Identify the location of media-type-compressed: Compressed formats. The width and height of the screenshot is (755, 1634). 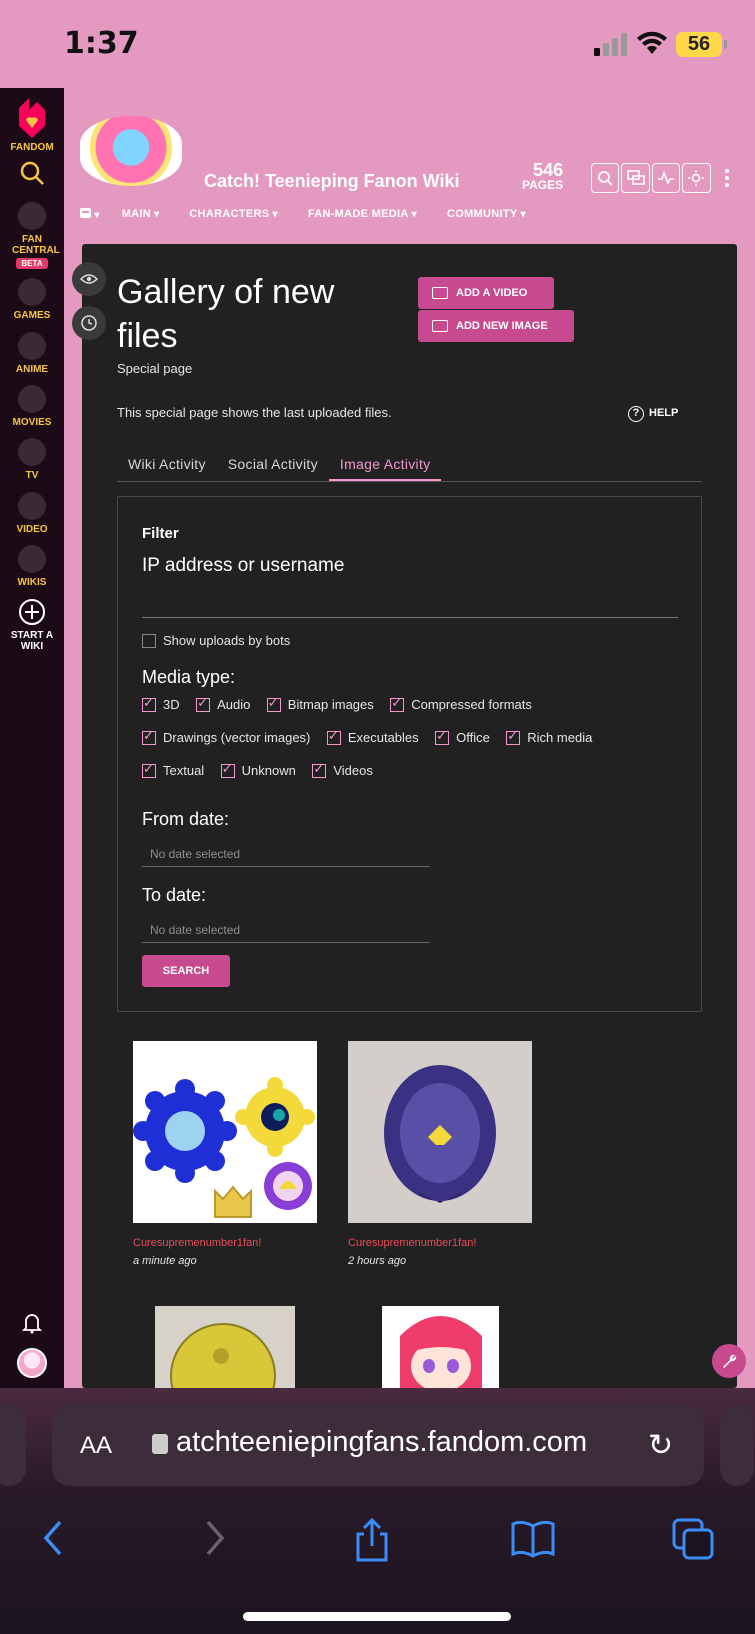
(461, 703).